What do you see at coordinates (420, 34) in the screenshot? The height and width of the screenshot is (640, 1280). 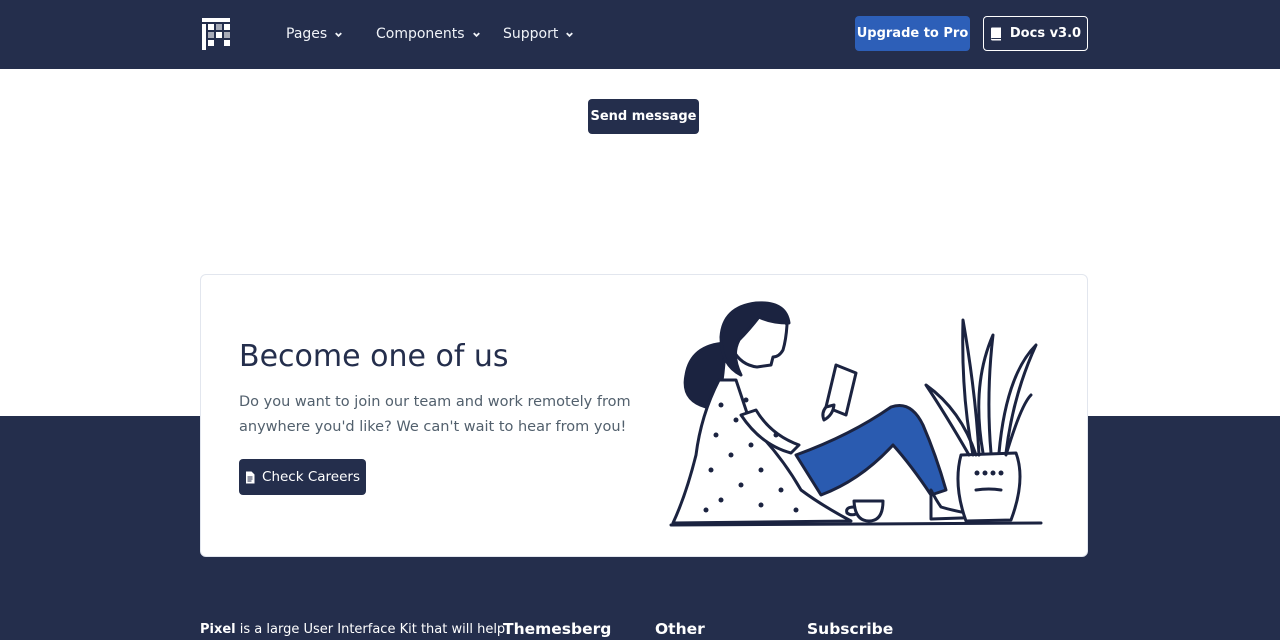 I see `nav-item-label: Components` at bounding box center [420, 34].